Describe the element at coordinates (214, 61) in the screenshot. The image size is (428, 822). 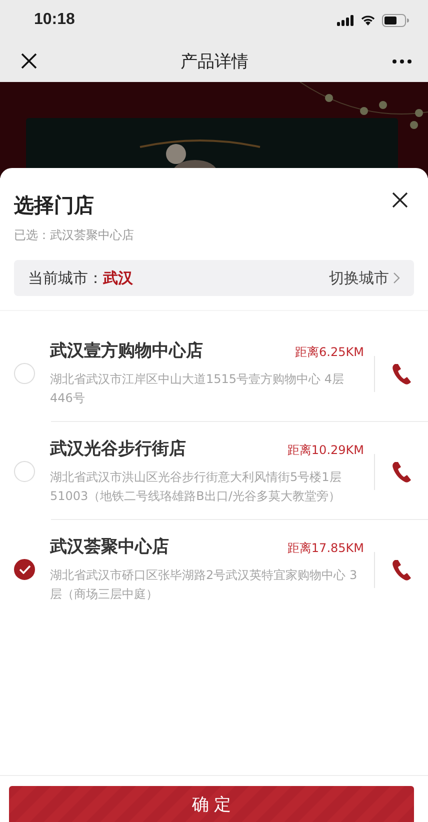
I see `page-title: 产品详情` at that location.